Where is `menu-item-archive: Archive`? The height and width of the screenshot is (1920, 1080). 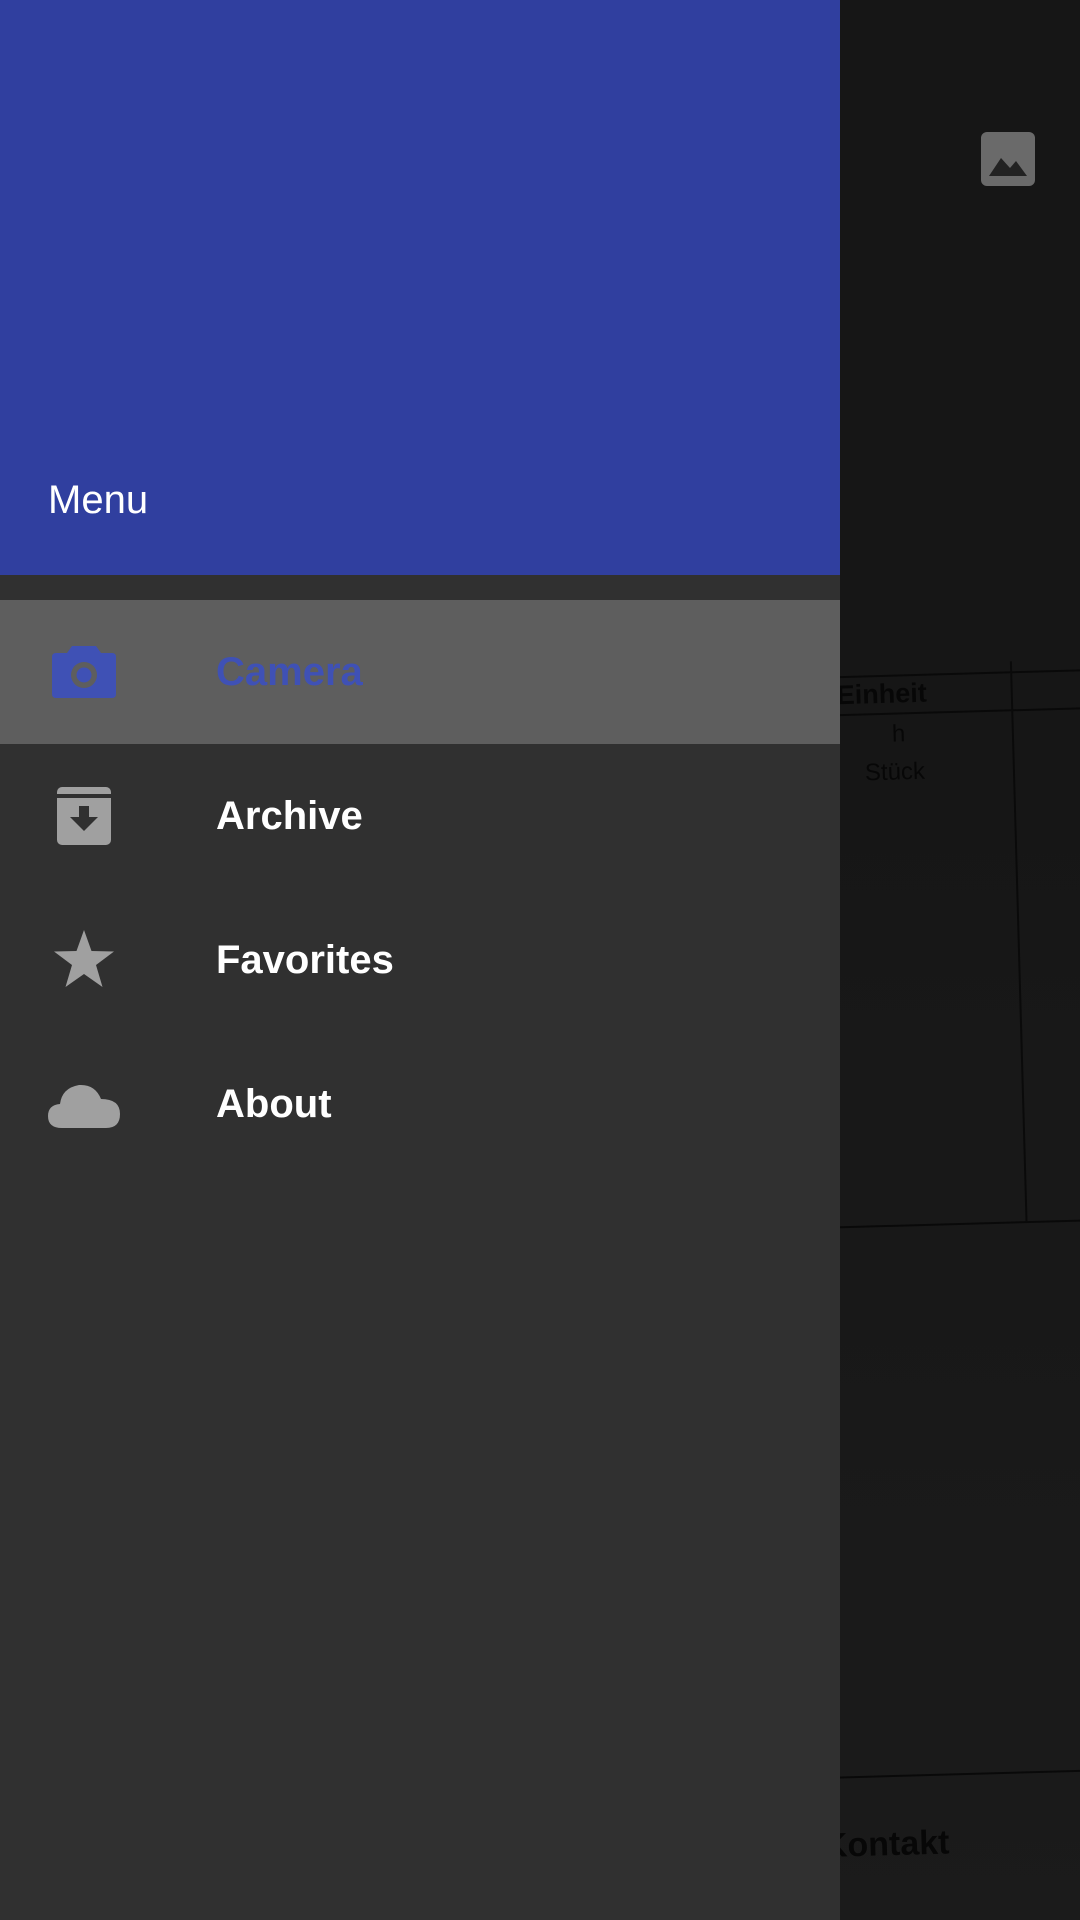
menu-item-archive: Archive is located at coordinates (420, 816).